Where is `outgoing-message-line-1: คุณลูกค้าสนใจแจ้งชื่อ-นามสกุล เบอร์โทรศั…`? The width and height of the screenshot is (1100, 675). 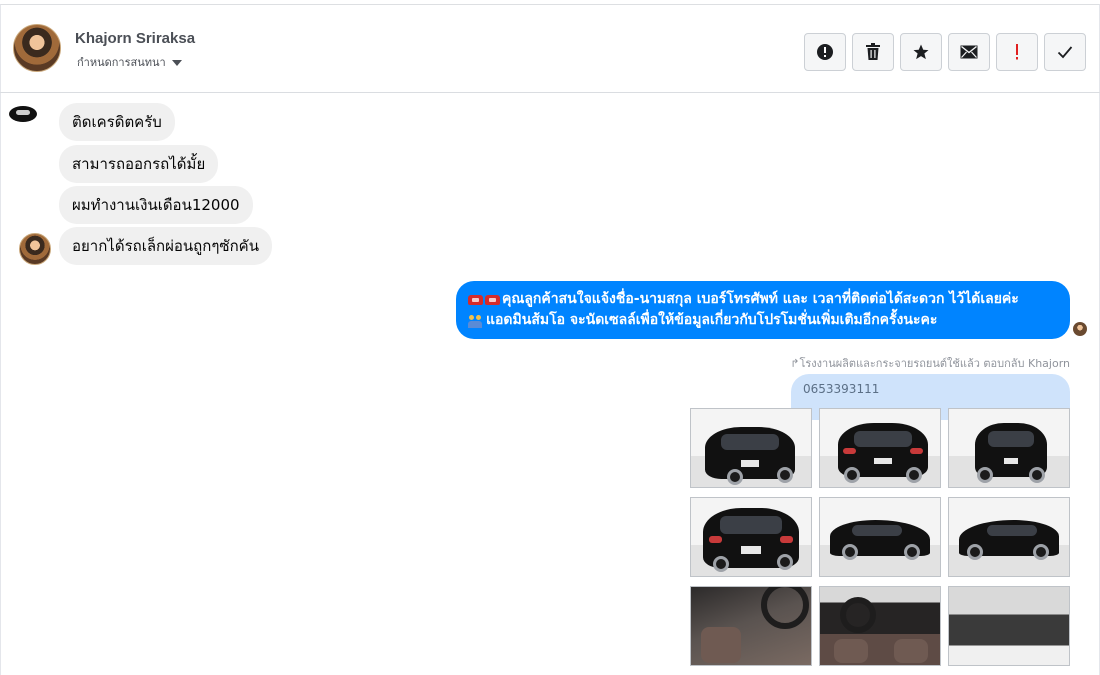 outgoing-message-line-1: คุณลูกค้าสนใจแจ้งชื่อ-นามสกุล เบอร์โทรศั… is located at coordinates (760, 299).